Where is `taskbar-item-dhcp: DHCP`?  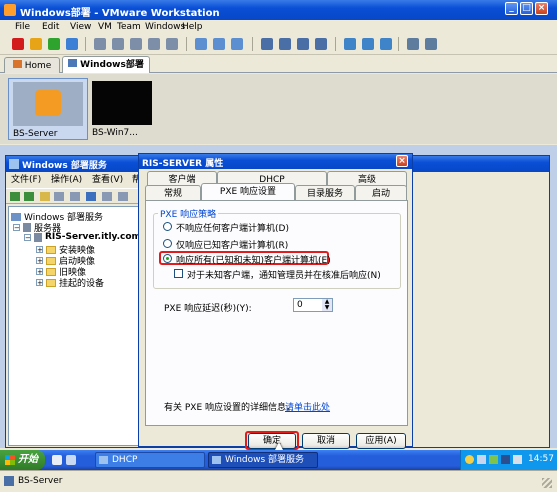
taskbar-item-dhcp: DHCP is located at coordinates (150, 460).